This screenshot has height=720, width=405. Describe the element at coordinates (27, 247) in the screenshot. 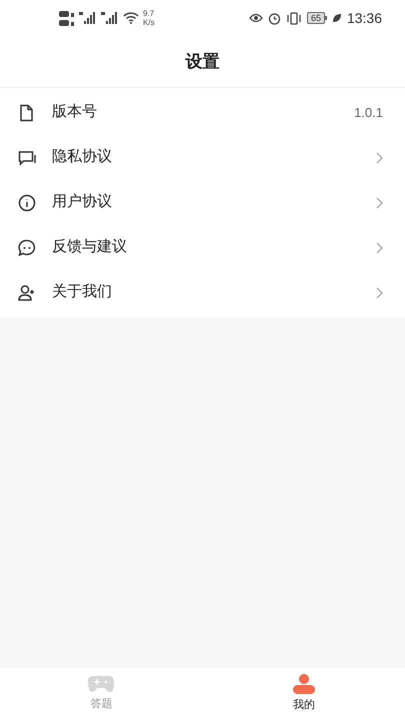

I see `speech-bubble-icon` at that location.